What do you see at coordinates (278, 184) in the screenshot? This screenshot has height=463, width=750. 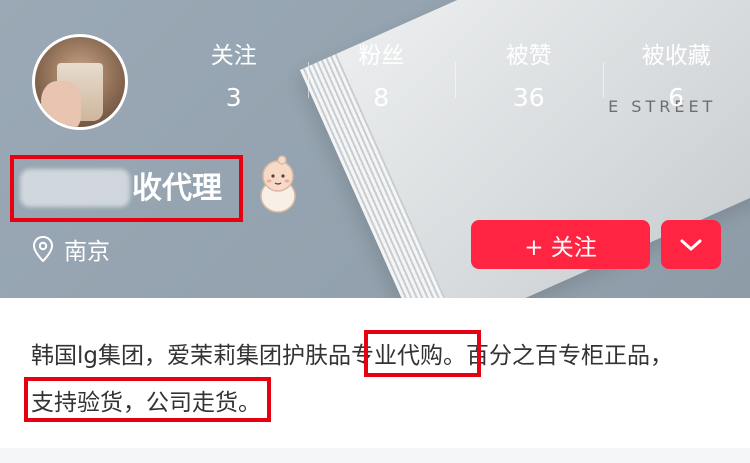 I see `baby-sticker-icon` at bounding box center [278, 184].